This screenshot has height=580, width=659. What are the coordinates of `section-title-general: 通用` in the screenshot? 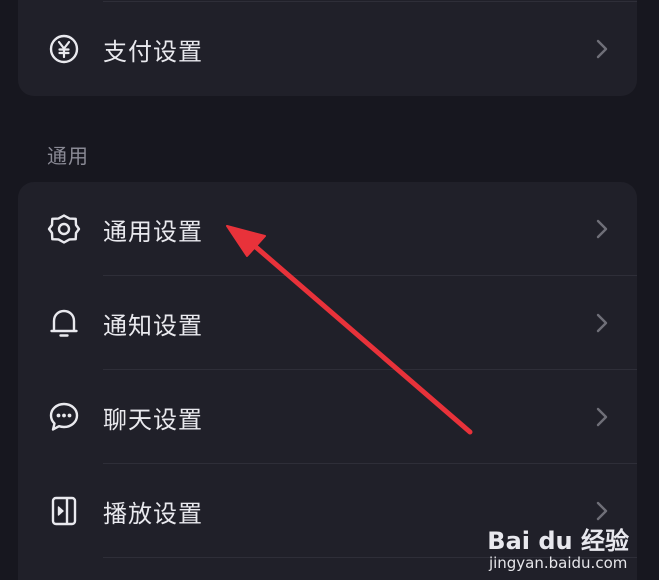 It's located at (68, 156).